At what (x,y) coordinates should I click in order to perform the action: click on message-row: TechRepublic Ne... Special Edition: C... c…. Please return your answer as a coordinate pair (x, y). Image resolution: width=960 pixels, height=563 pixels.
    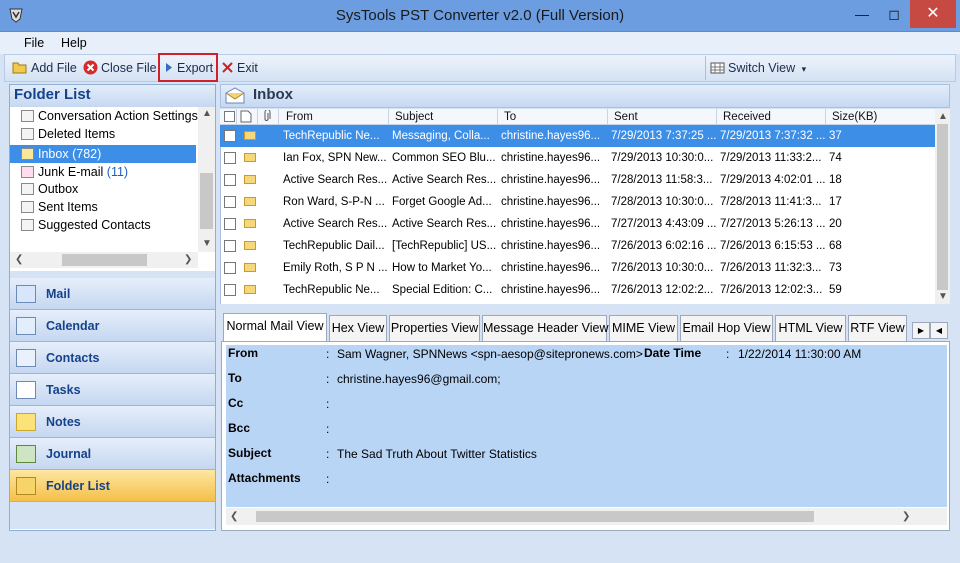
    Looking at the image, I should click on (577, 290).